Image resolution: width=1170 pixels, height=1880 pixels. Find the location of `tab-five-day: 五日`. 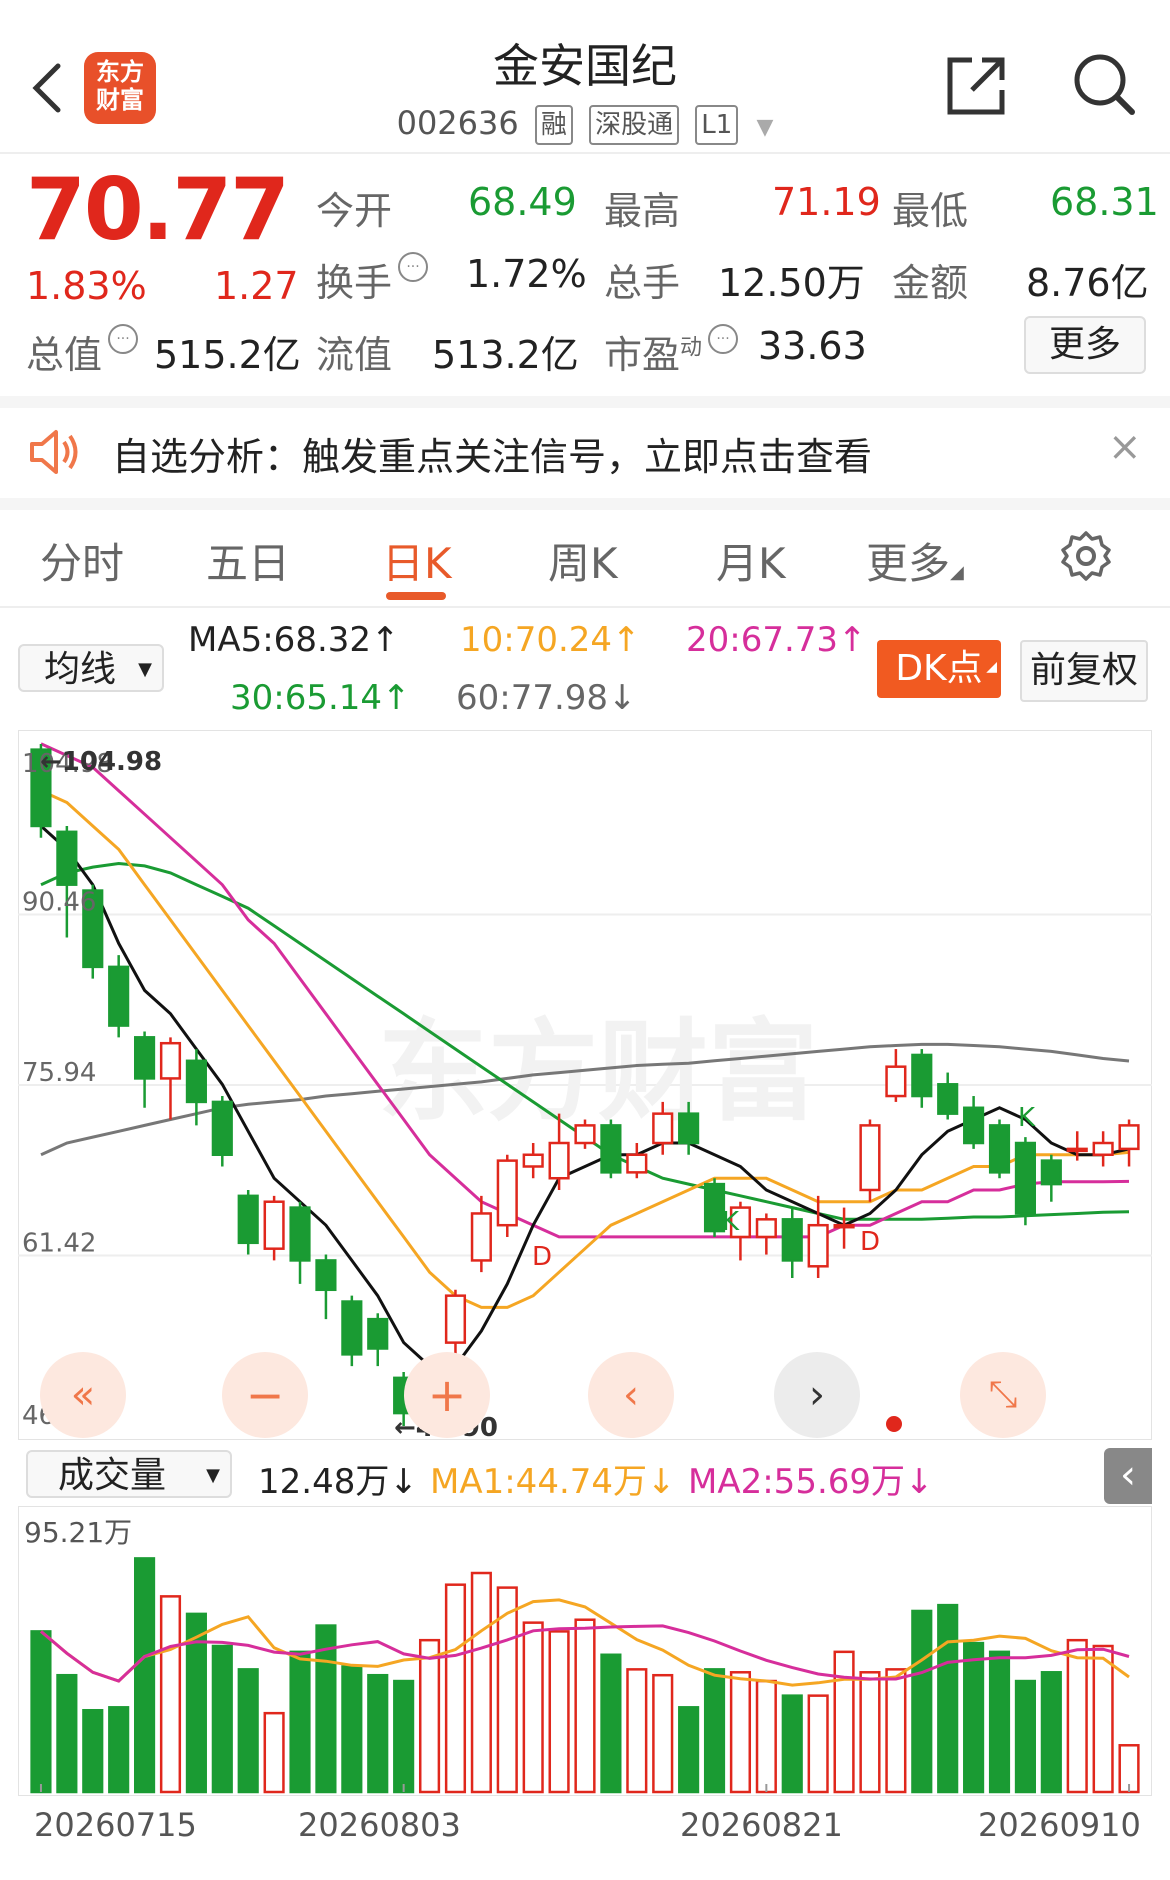

tab-five-day: 五日 is located at coordinates (248, 560).